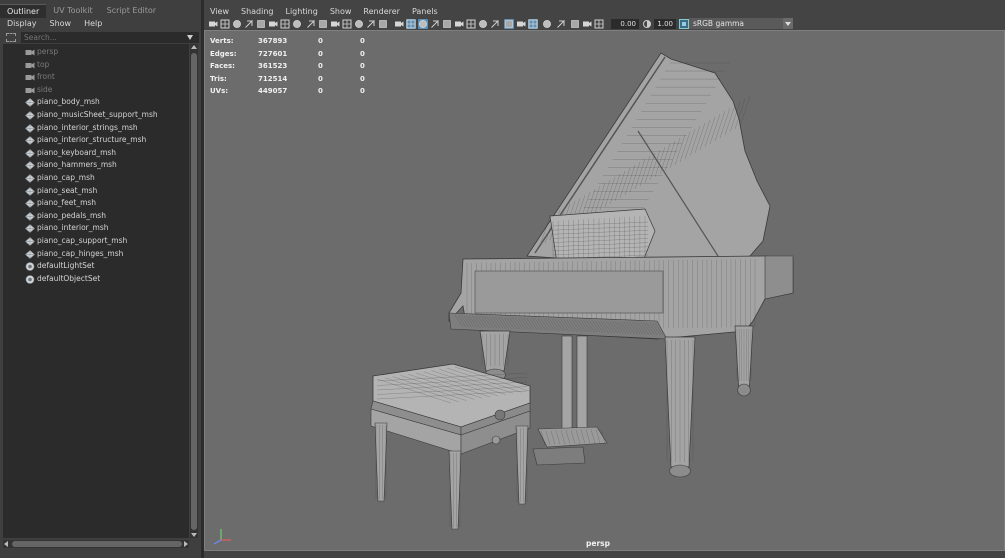 Image resolution: width=1005 pixels, height=558 pixels. What do you see at coordinates (96, 216) in the screenshot?
I see `outliner-item: piano_pedals_msh` at bounding box center [96, 216].